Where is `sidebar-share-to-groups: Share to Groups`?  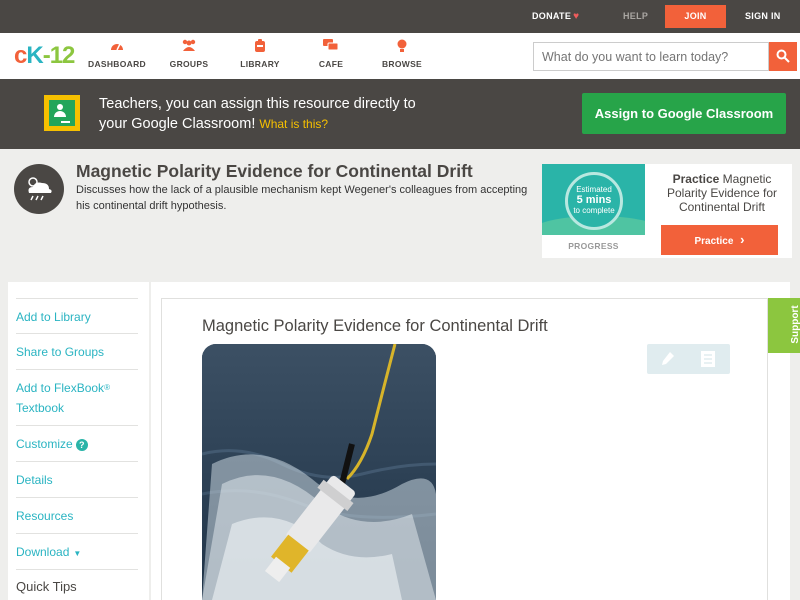 sidebar-share-to-groups: Share to Groups is located at coordinates (77, 352).